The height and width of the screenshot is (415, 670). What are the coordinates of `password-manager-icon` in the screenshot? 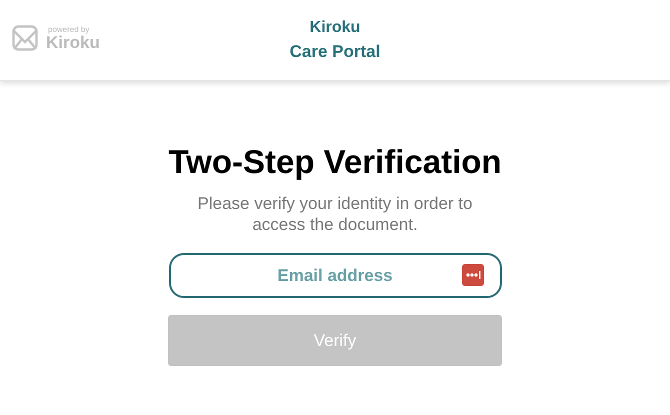 It's located at (473, 275).